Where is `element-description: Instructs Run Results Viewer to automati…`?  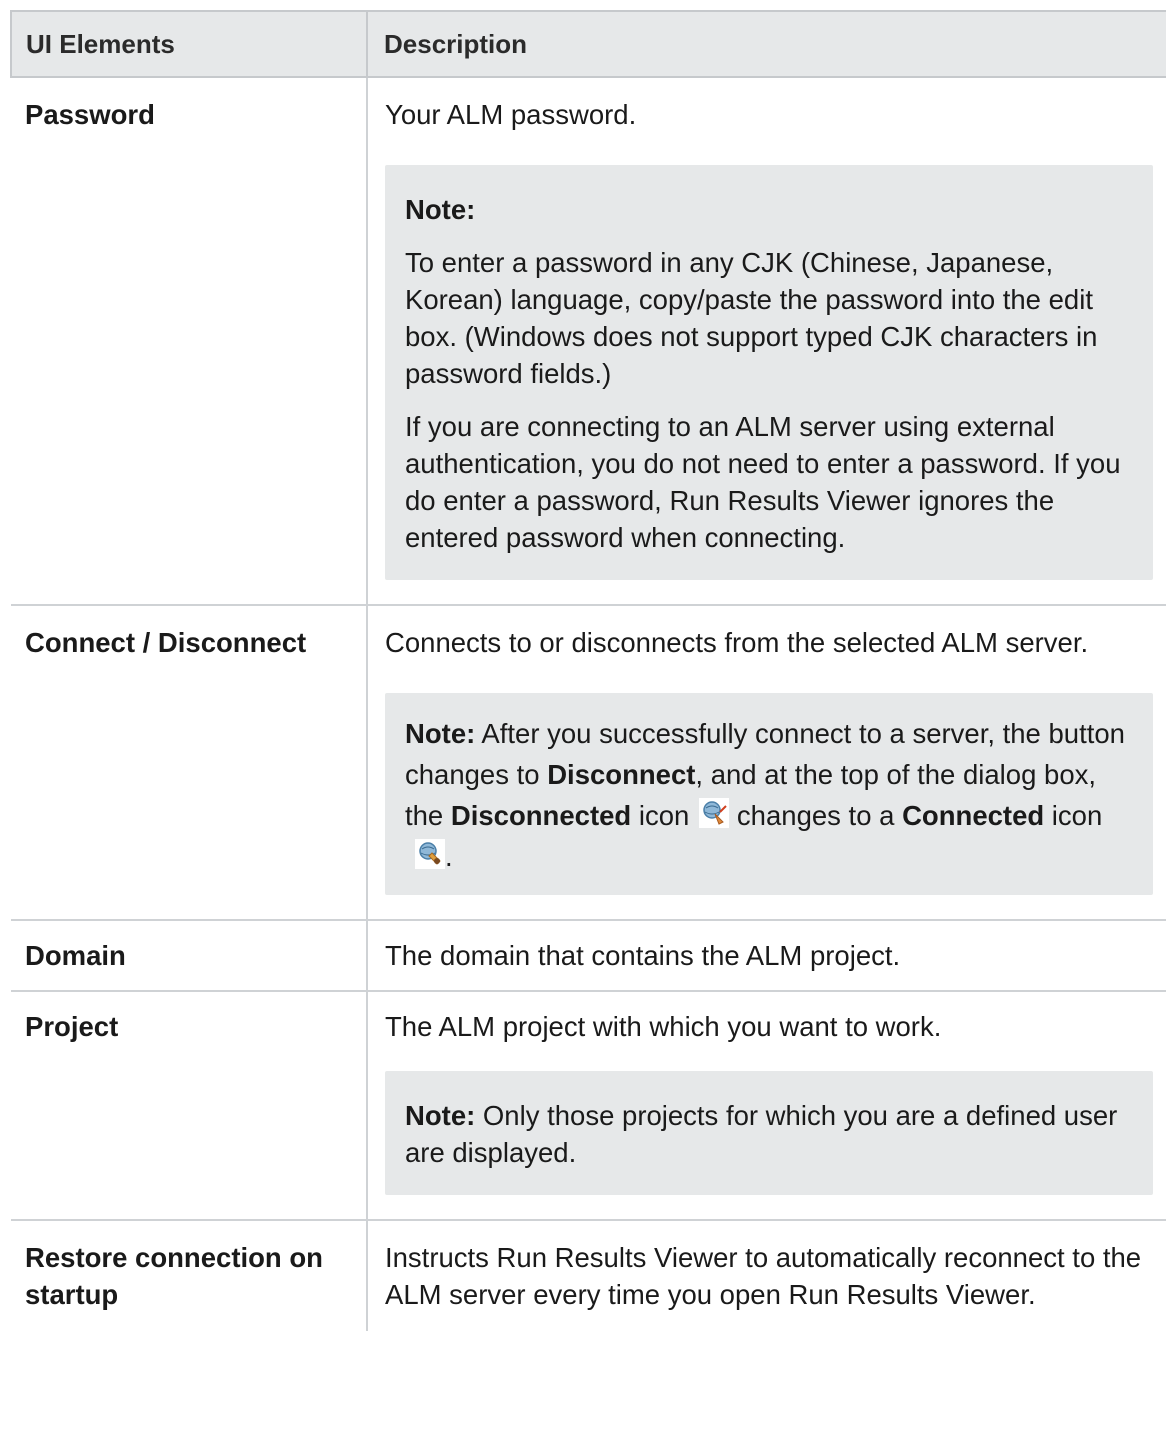 element-description: Instructs Run Results Viewer to automati… is located at coordinates (766, 1275).